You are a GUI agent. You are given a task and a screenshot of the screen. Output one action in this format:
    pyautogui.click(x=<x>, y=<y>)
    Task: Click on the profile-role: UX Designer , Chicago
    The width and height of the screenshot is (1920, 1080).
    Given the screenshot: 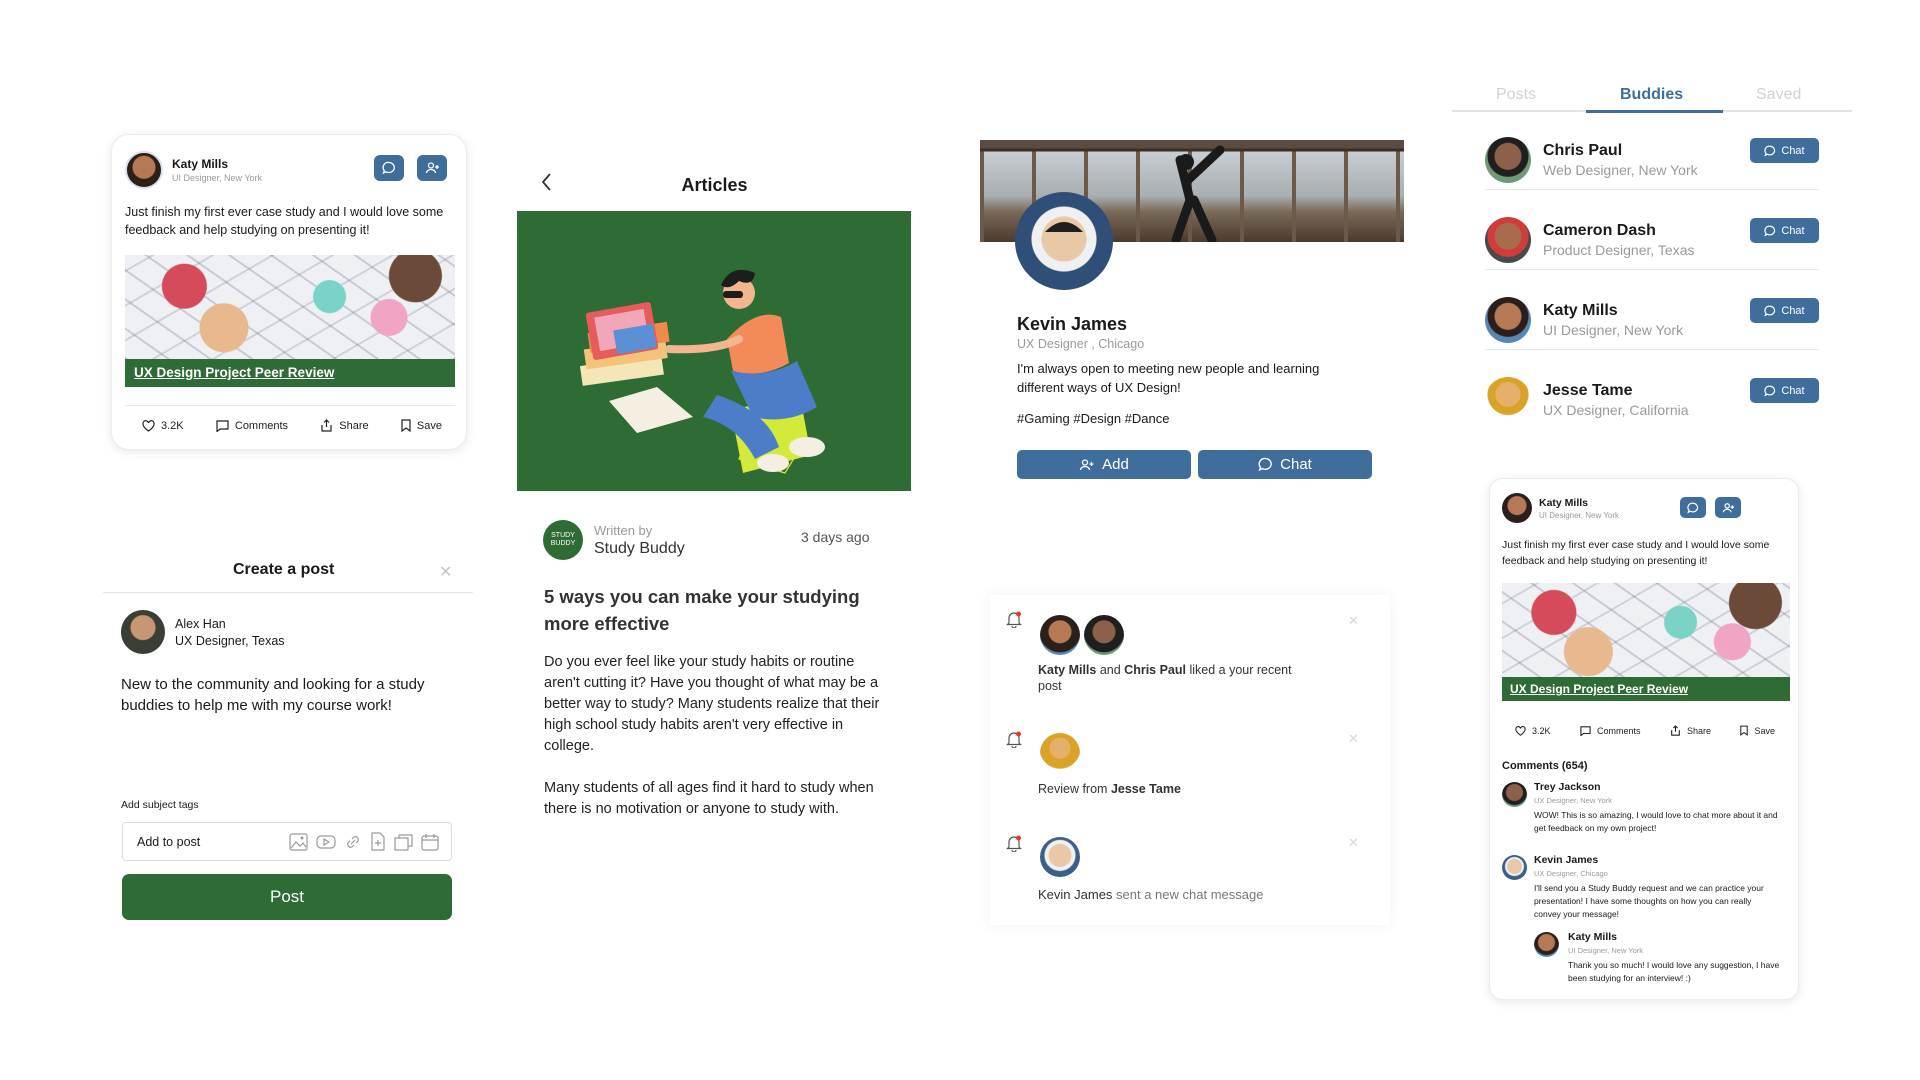 What is the action you would take?
    pyautogui.click(x=1081, y=344)
    